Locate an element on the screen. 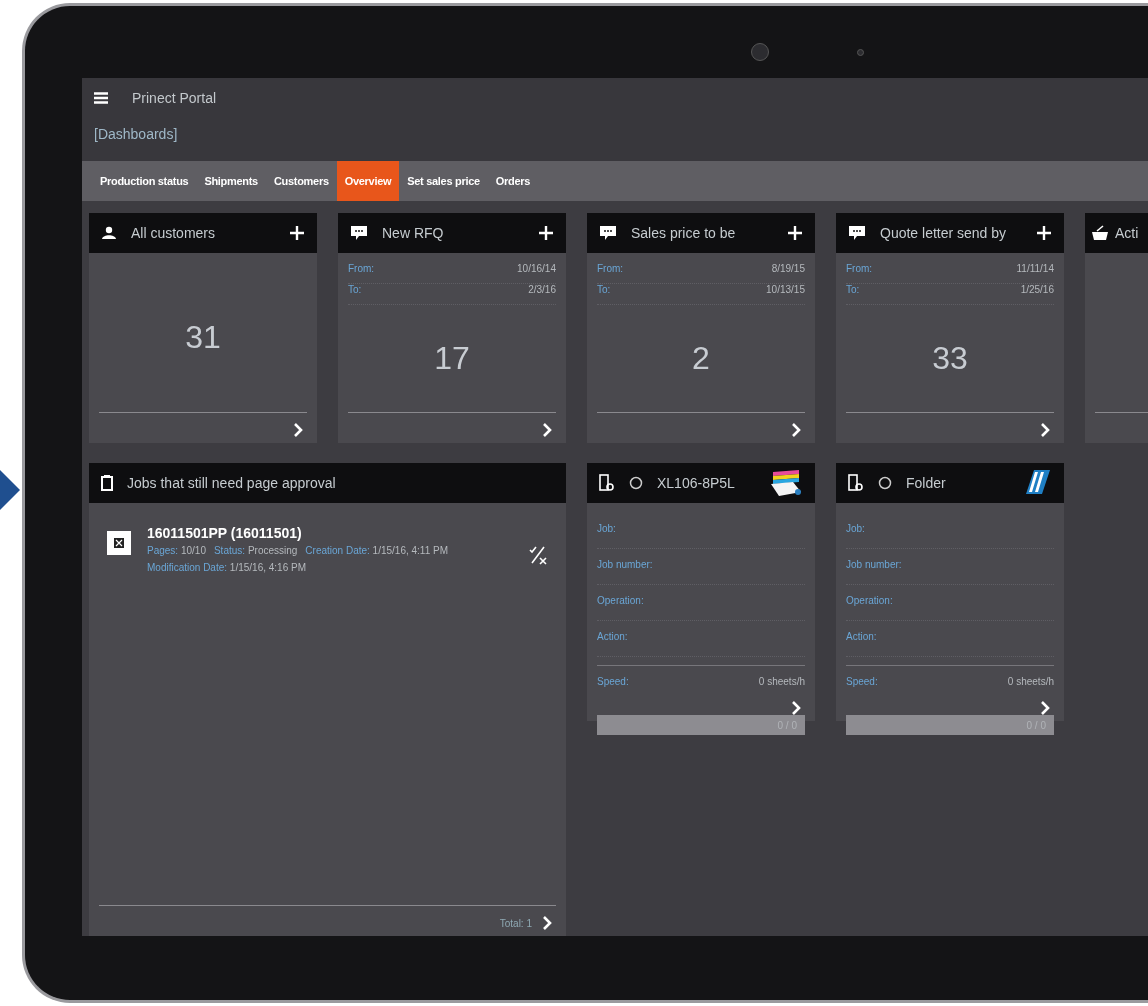  person-icon is located at coordinates (109, 233).